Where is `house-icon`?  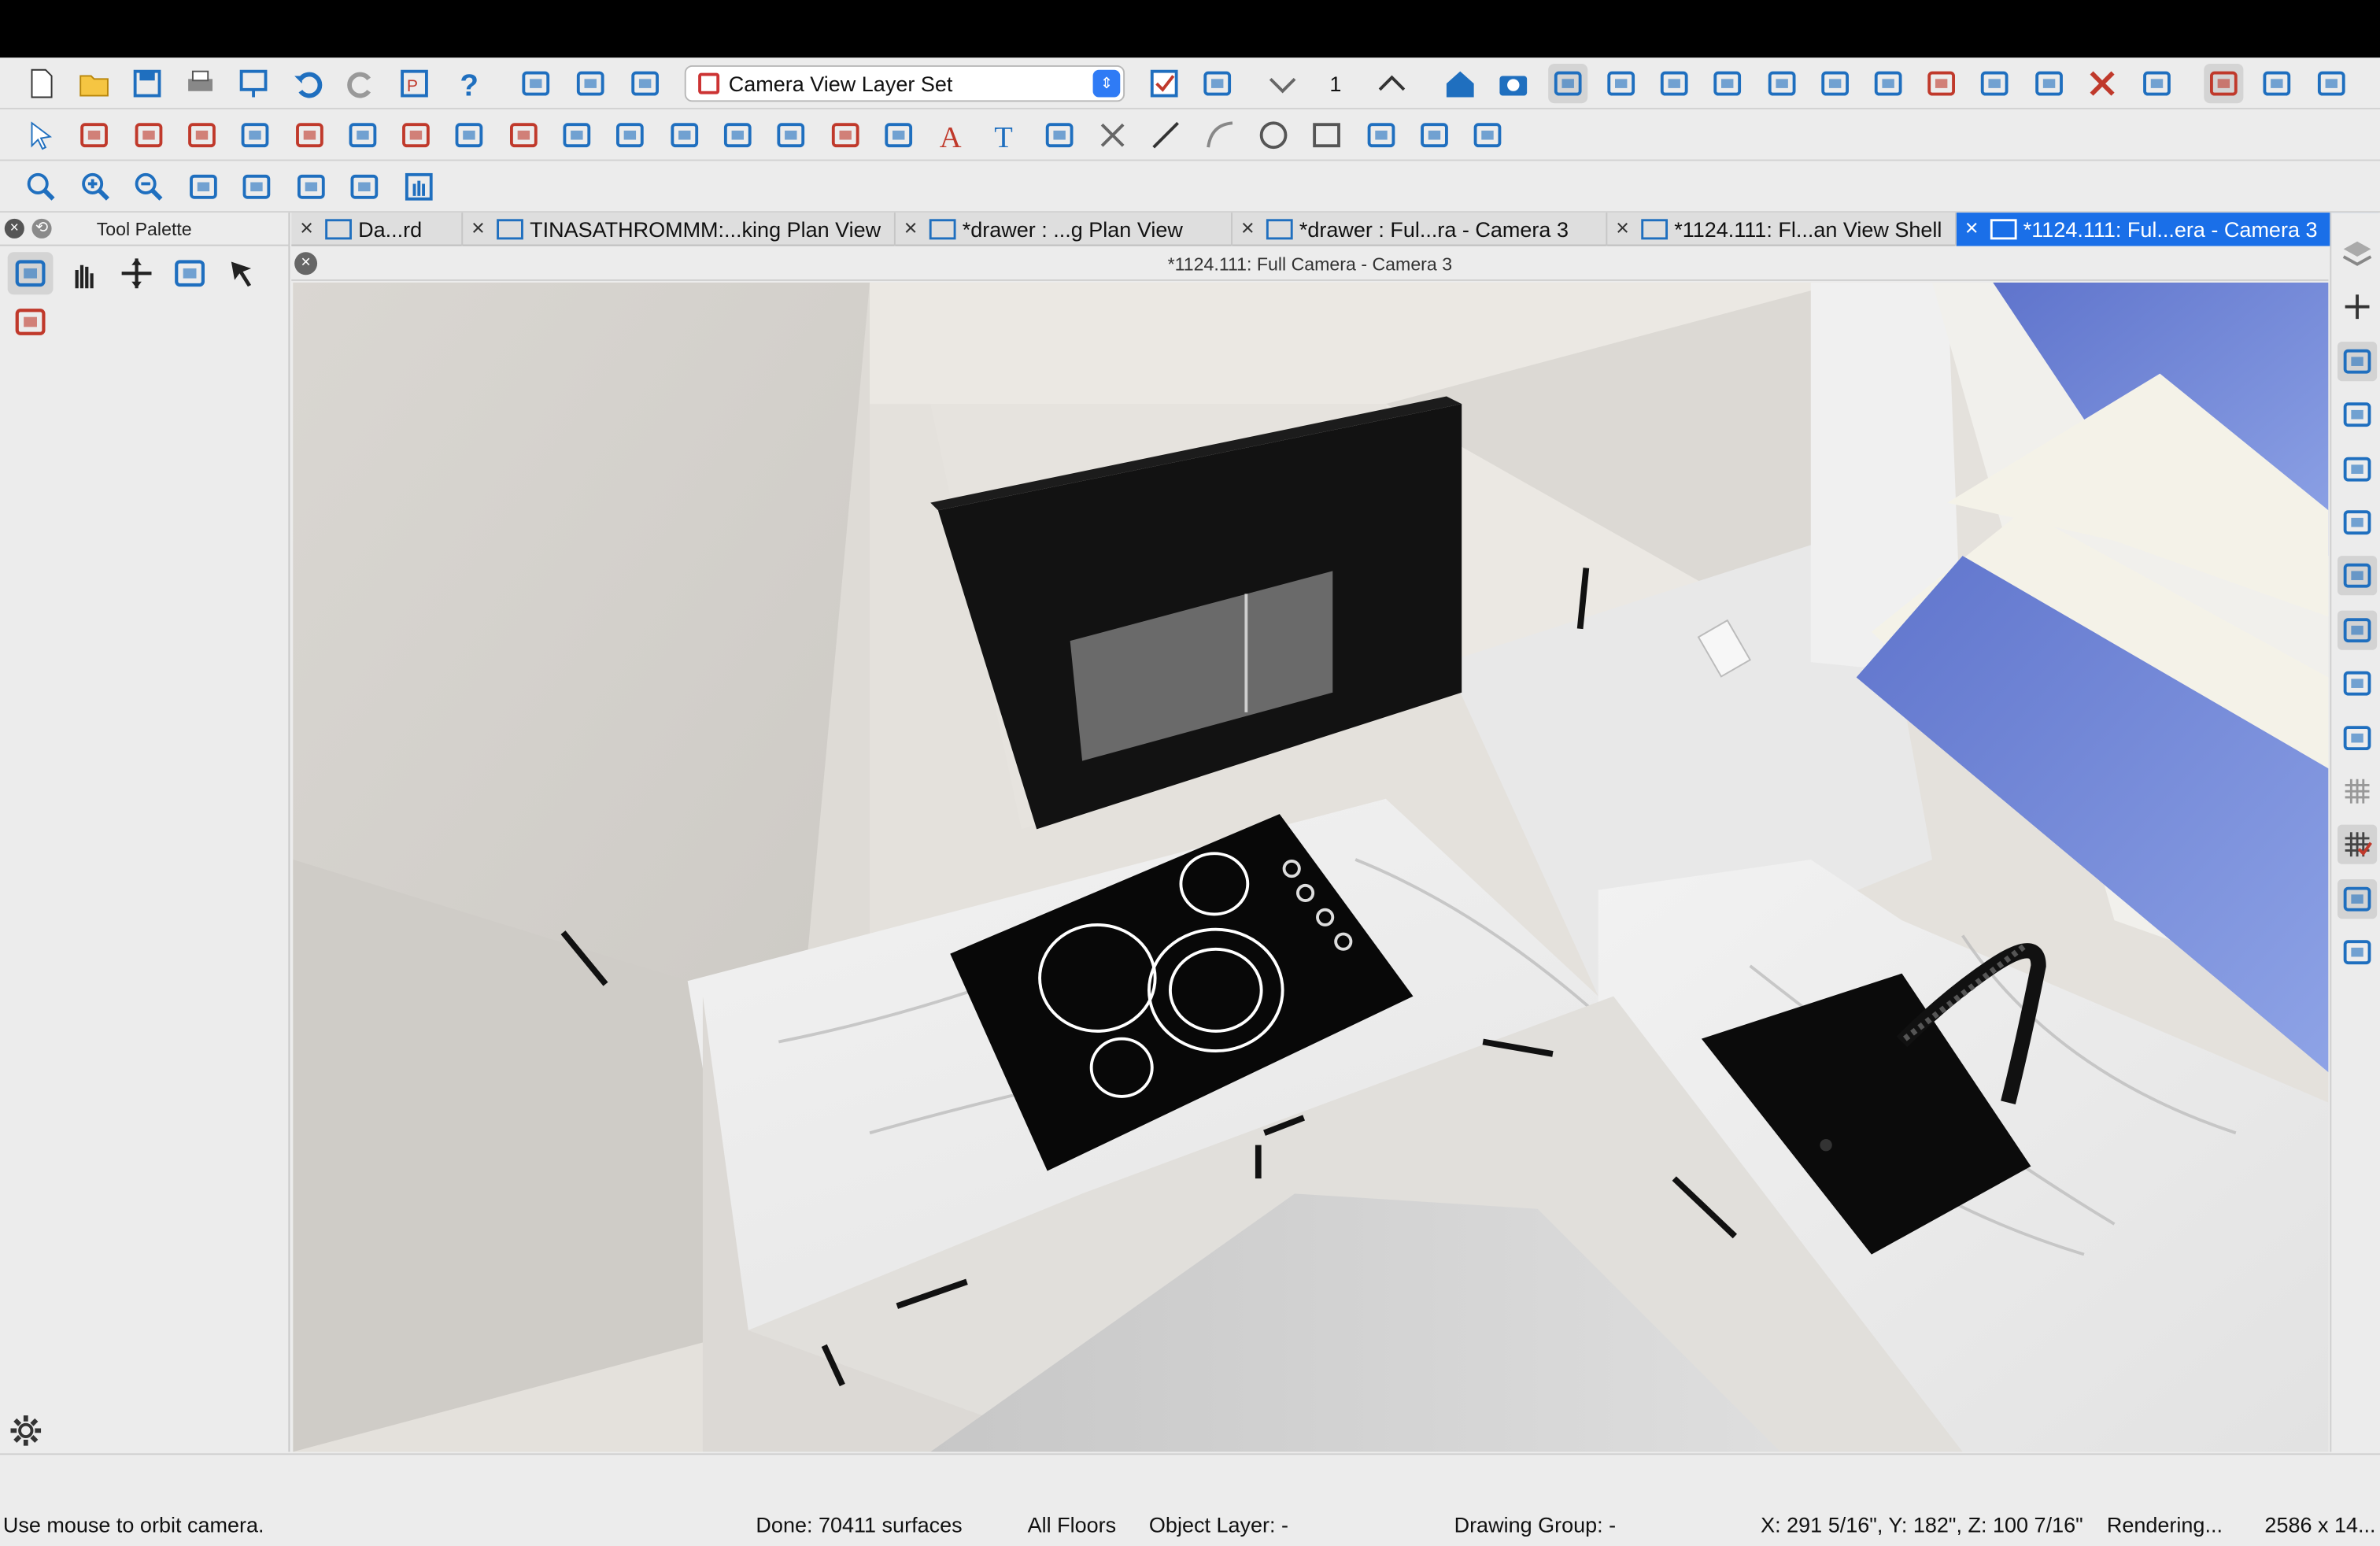
house-icon is located at coordinates (1782, 83).